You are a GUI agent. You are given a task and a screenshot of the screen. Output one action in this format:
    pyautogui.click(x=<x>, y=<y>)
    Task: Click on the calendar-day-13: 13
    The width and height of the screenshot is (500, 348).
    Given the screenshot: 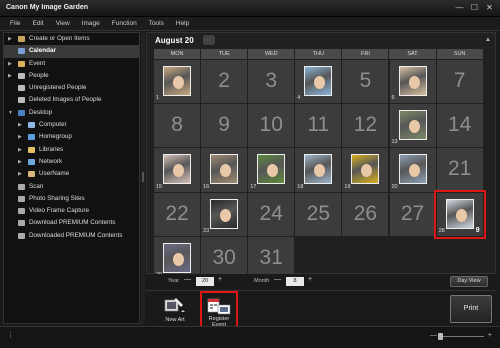 What is the action you would take?
    pyautogui.click(x=412, y=126)
    